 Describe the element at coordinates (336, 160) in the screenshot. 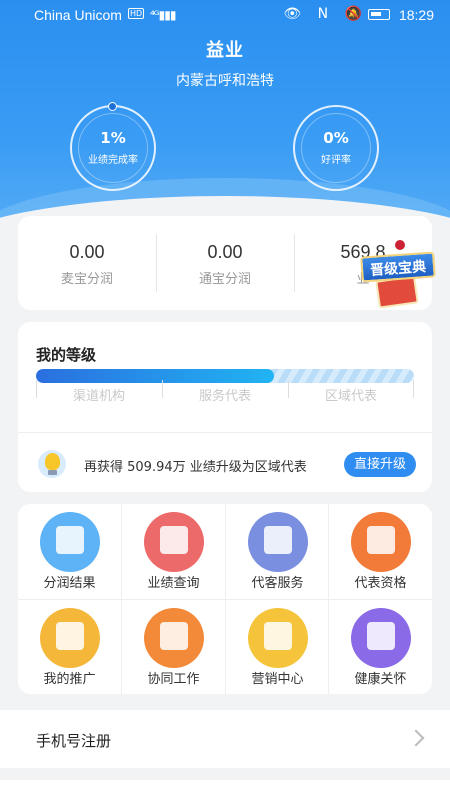

I see `rating-label: 好评率` at that location.